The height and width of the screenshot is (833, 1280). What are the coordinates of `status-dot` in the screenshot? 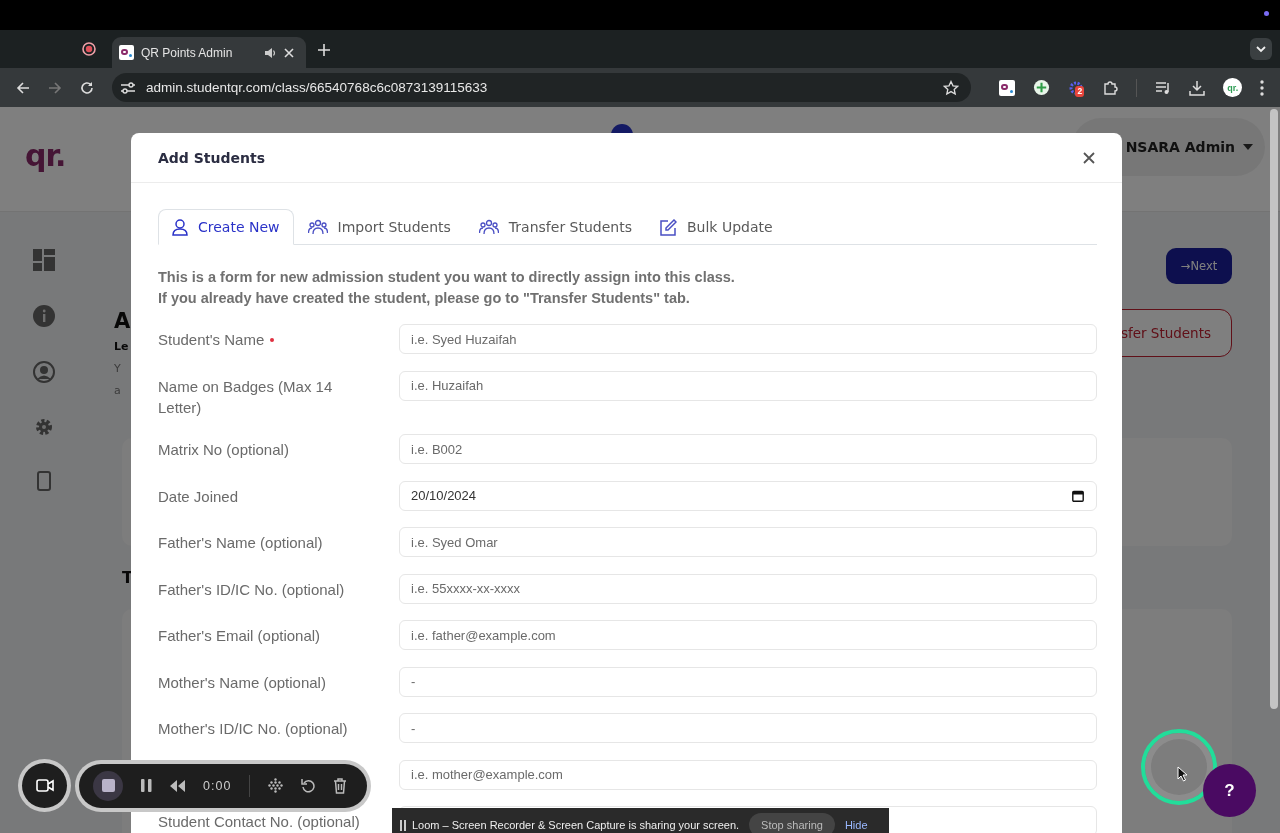 It's located at (1266, 13).